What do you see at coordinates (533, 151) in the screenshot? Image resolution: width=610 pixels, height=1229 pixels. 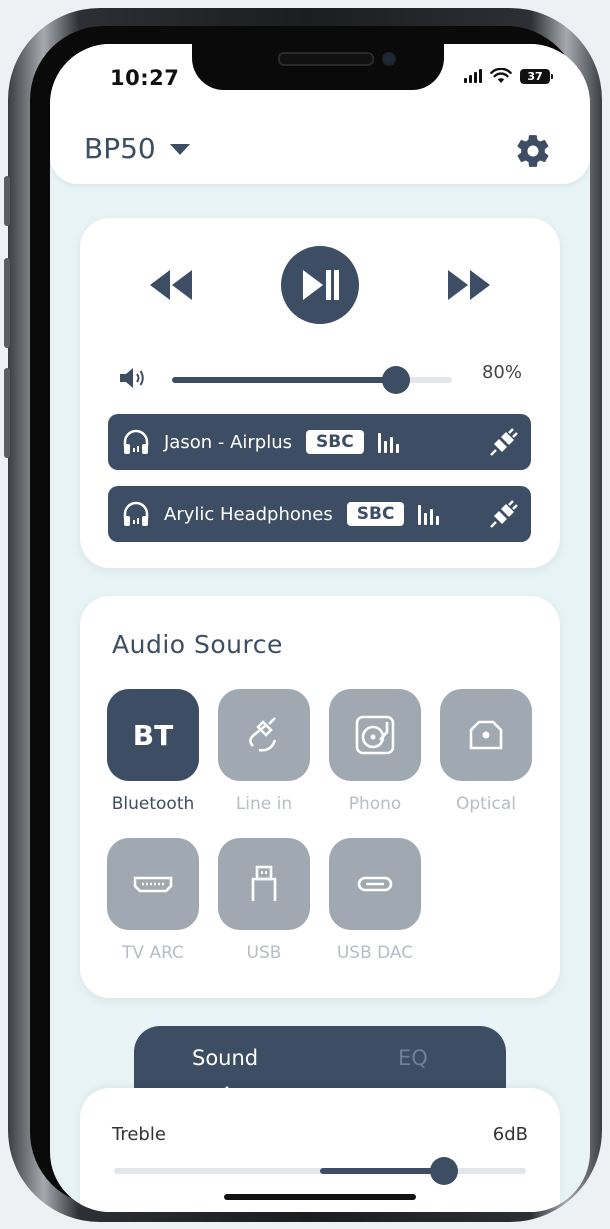 I see `gear-icon` at bounding box center [533, 151].